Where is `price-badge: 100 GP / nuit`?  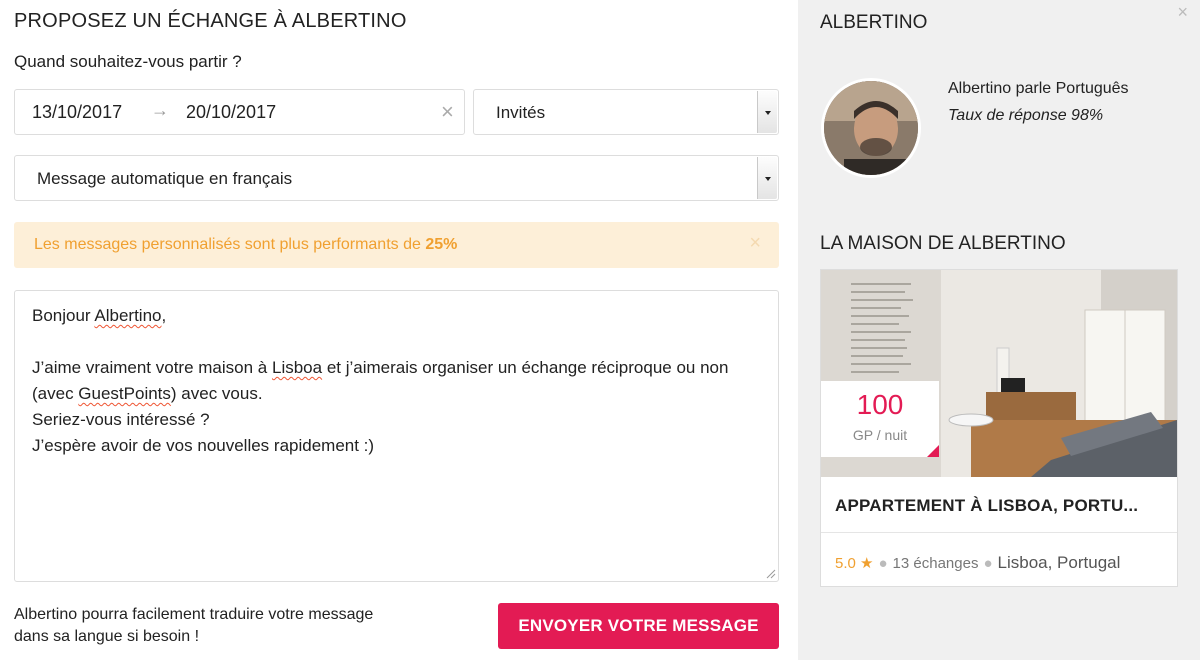
price-badge: 100 GP / nuit is located at coordinates (880, 419).